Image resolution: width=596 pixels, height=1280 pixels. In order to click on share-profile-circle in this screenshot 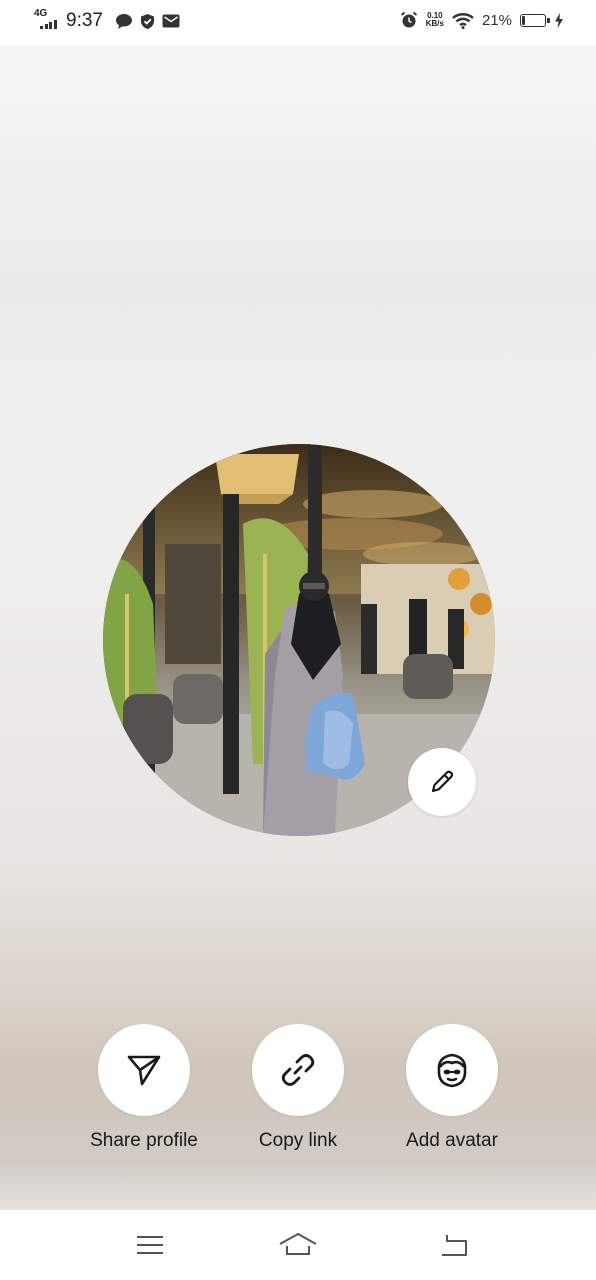, I will do `click(144, 1070)`.